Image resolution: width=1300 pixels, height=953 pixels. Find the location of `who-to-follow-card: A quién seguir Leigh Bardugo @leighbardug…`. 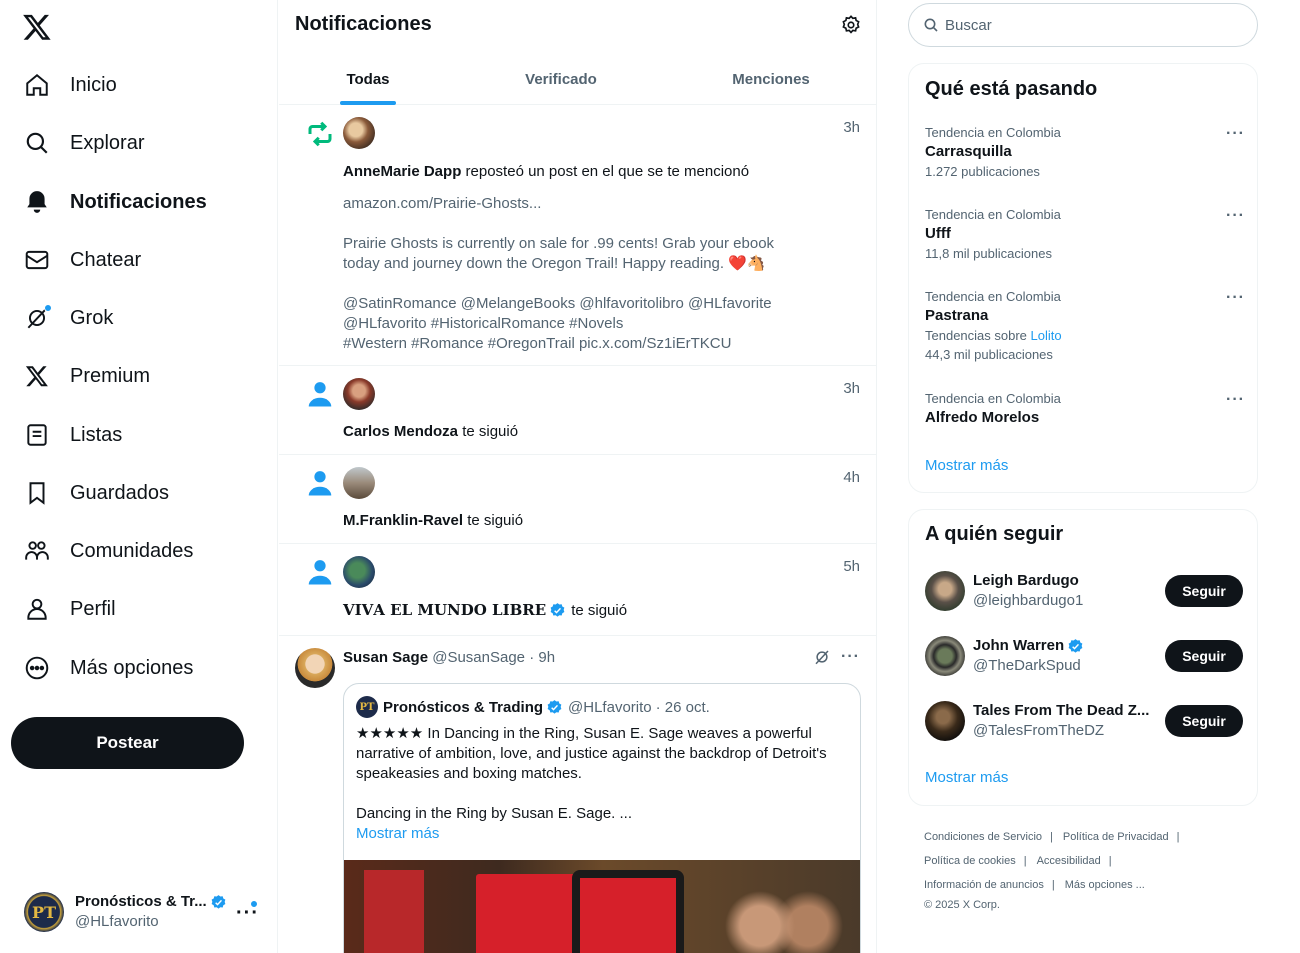

who-to-follow-card: A quién seguir Leigh Bardugo @leighbardug… is located at coordinates (1083, 657).